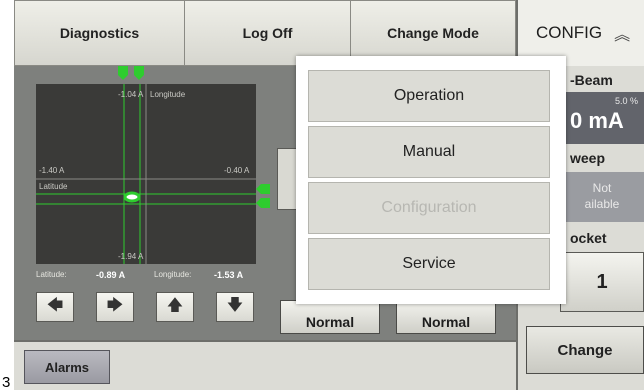 The image size is (644, 391). I want to click on menu-item-operation: Operation, so click(429, 96).